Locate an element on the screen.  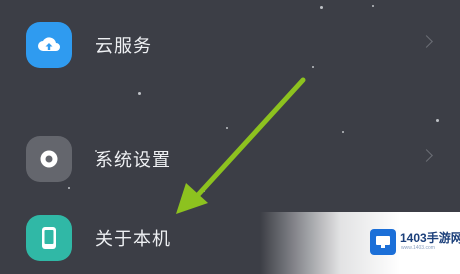
phone-icon is located at coordinates (49, 238).